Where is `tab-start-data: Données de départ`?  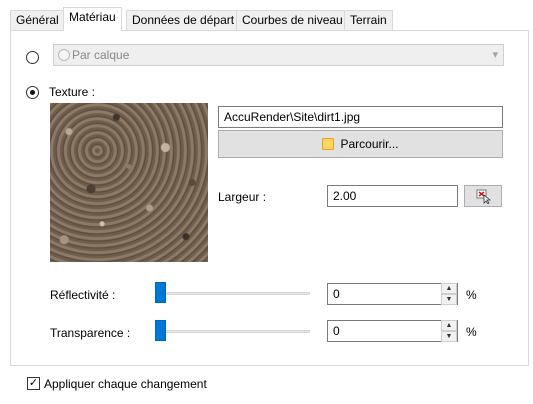 tab-start-data: Données de départ is located at coordinates (183, 20).